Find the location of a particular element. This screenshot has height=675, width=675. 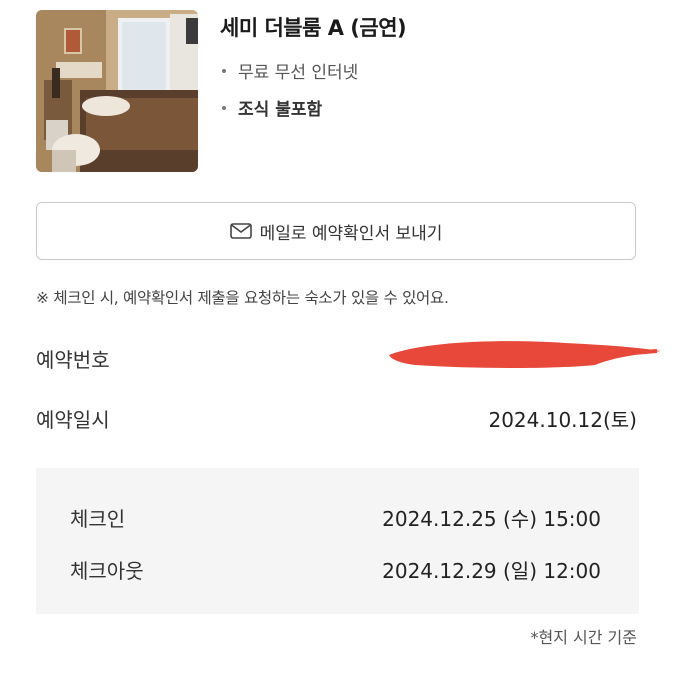

send-email-label: 메일로 예약확인서 보내기 is located at coordinates (351, 233).